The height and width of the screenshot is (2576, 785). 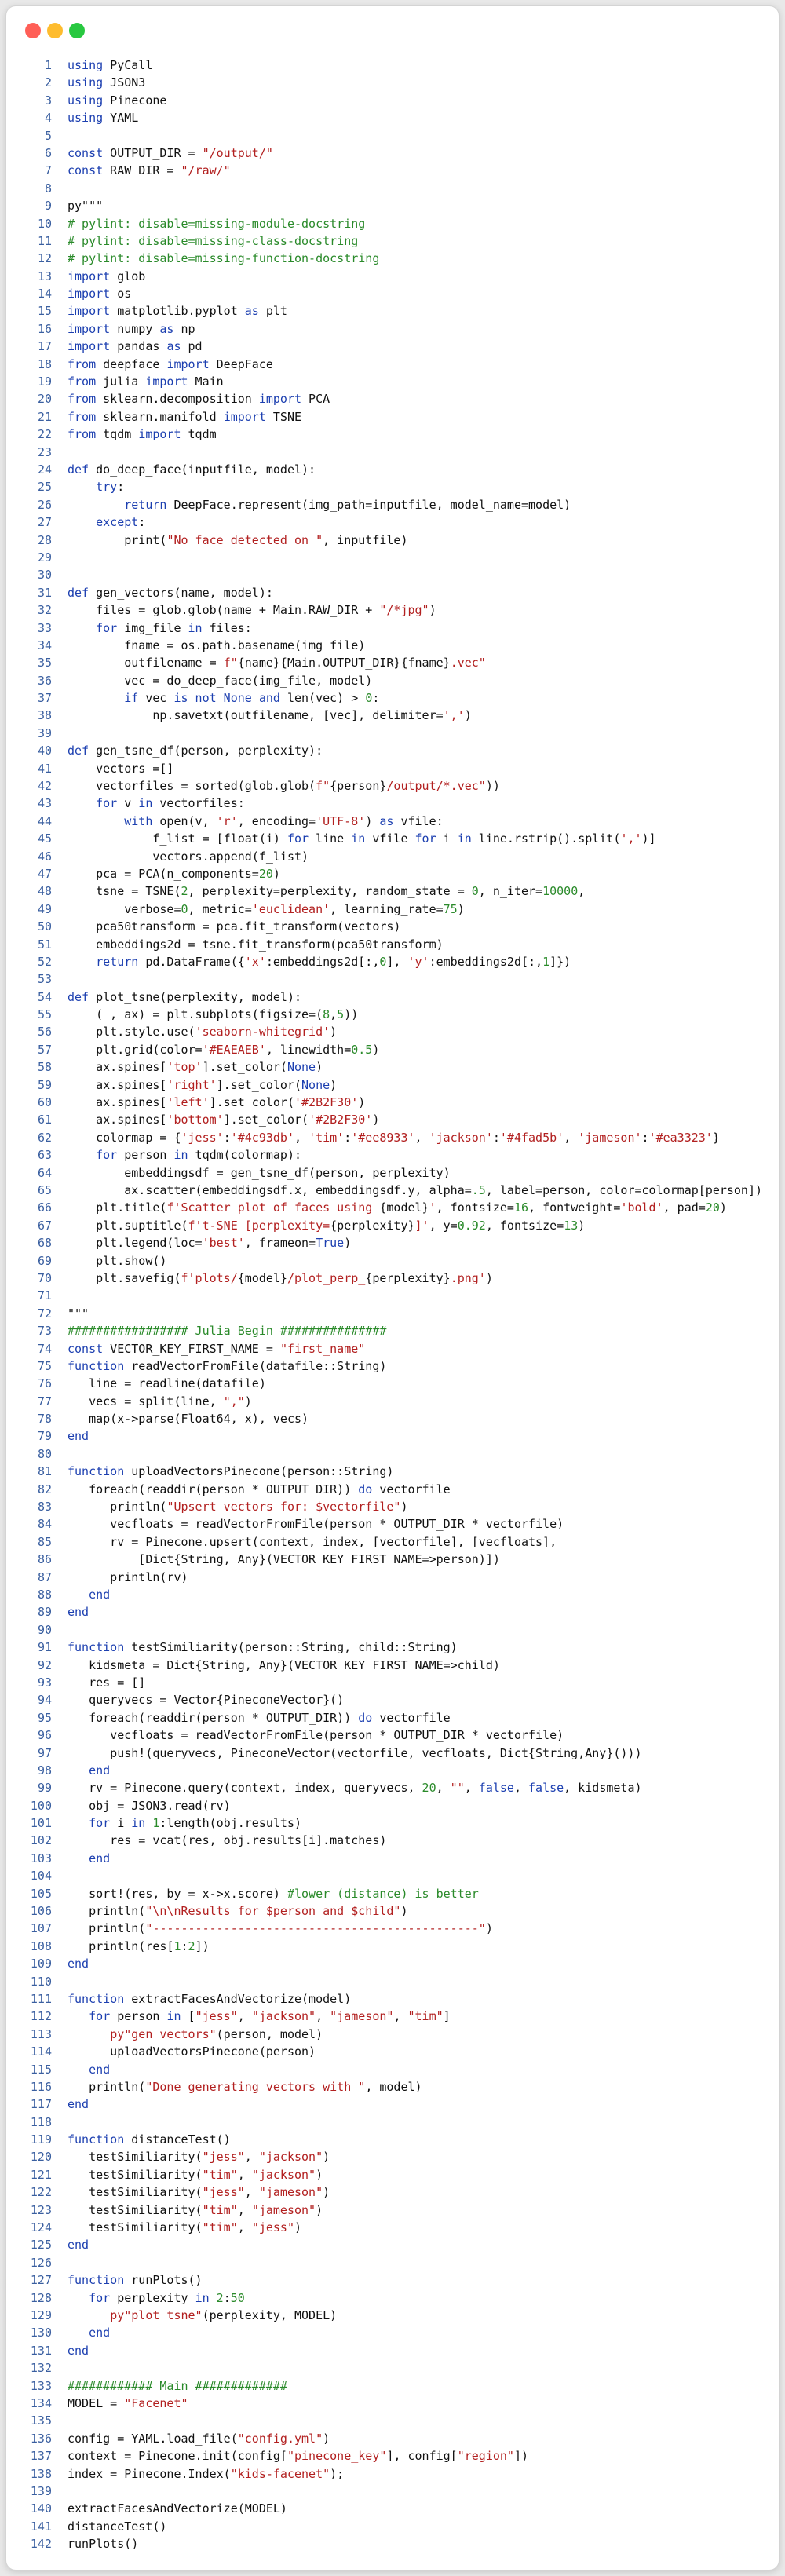 What do you see at coordinates (262, 1032) in the screenshot?
I see `code-token: 'seaborn-whitegrid'` at bounding box center [262, 1032].